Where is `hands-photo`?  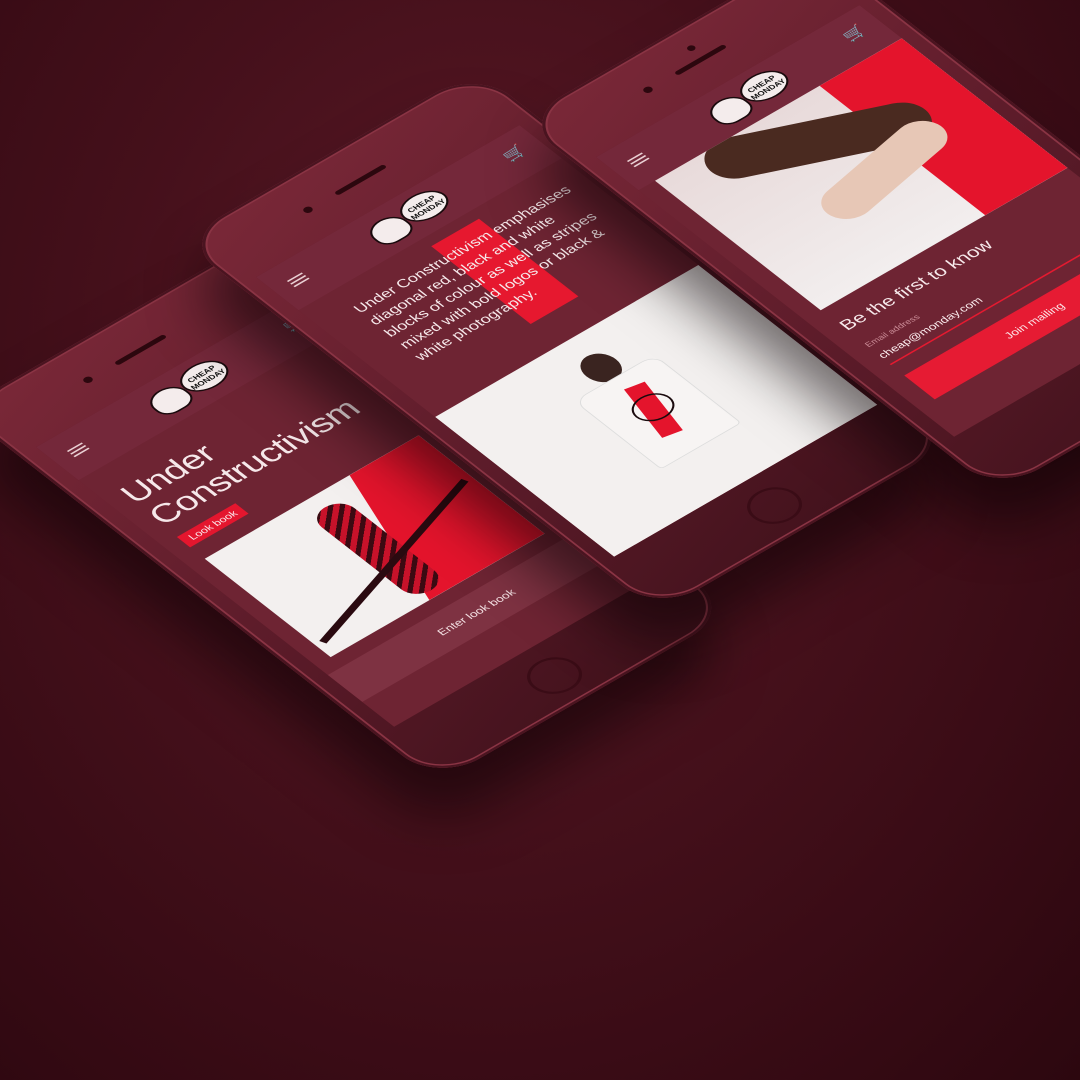 hands-photo is located at coordinates (861, 174).